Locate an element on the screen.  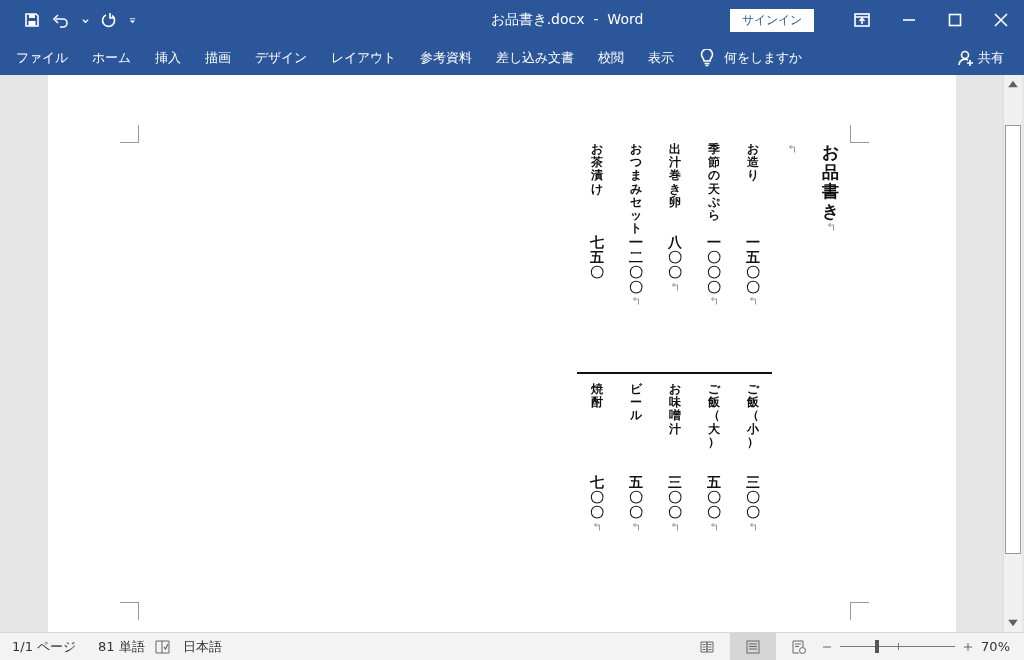
ribbon-tab: レイアウト is located at coordinates (363, 57).